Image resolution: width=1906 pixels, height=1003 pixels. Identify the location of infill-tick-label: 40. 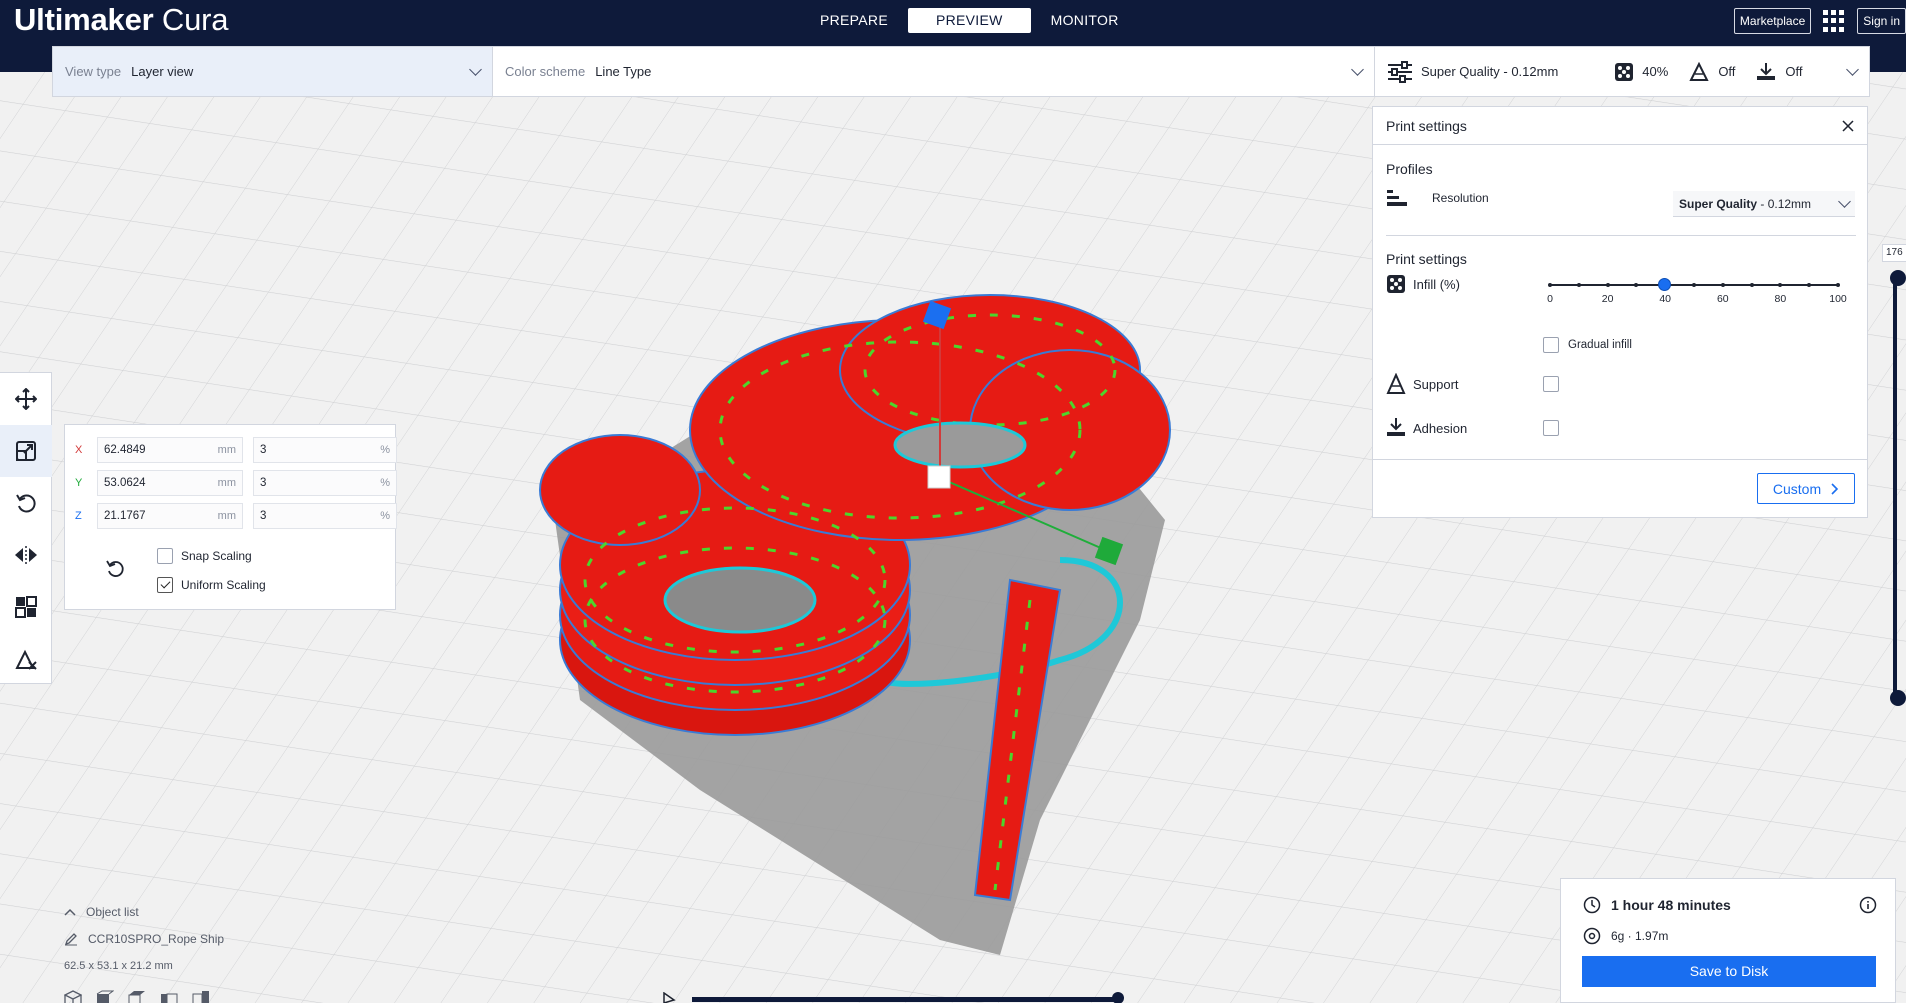
(1665, 299).